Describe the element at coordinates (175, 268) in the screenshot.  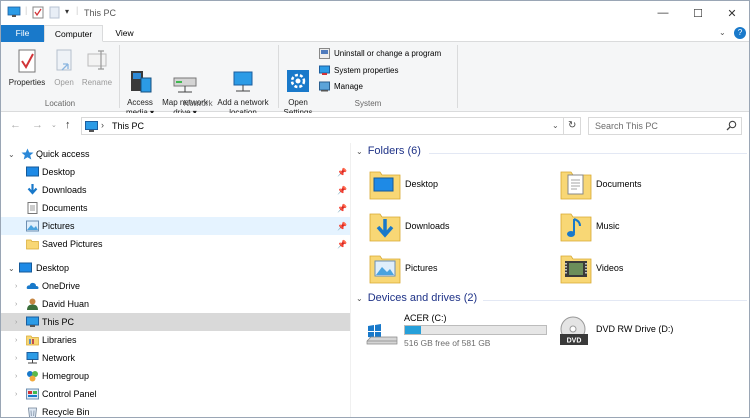
I see `sidebar-item-desktop-root: ⌄ Desktop` at that location.